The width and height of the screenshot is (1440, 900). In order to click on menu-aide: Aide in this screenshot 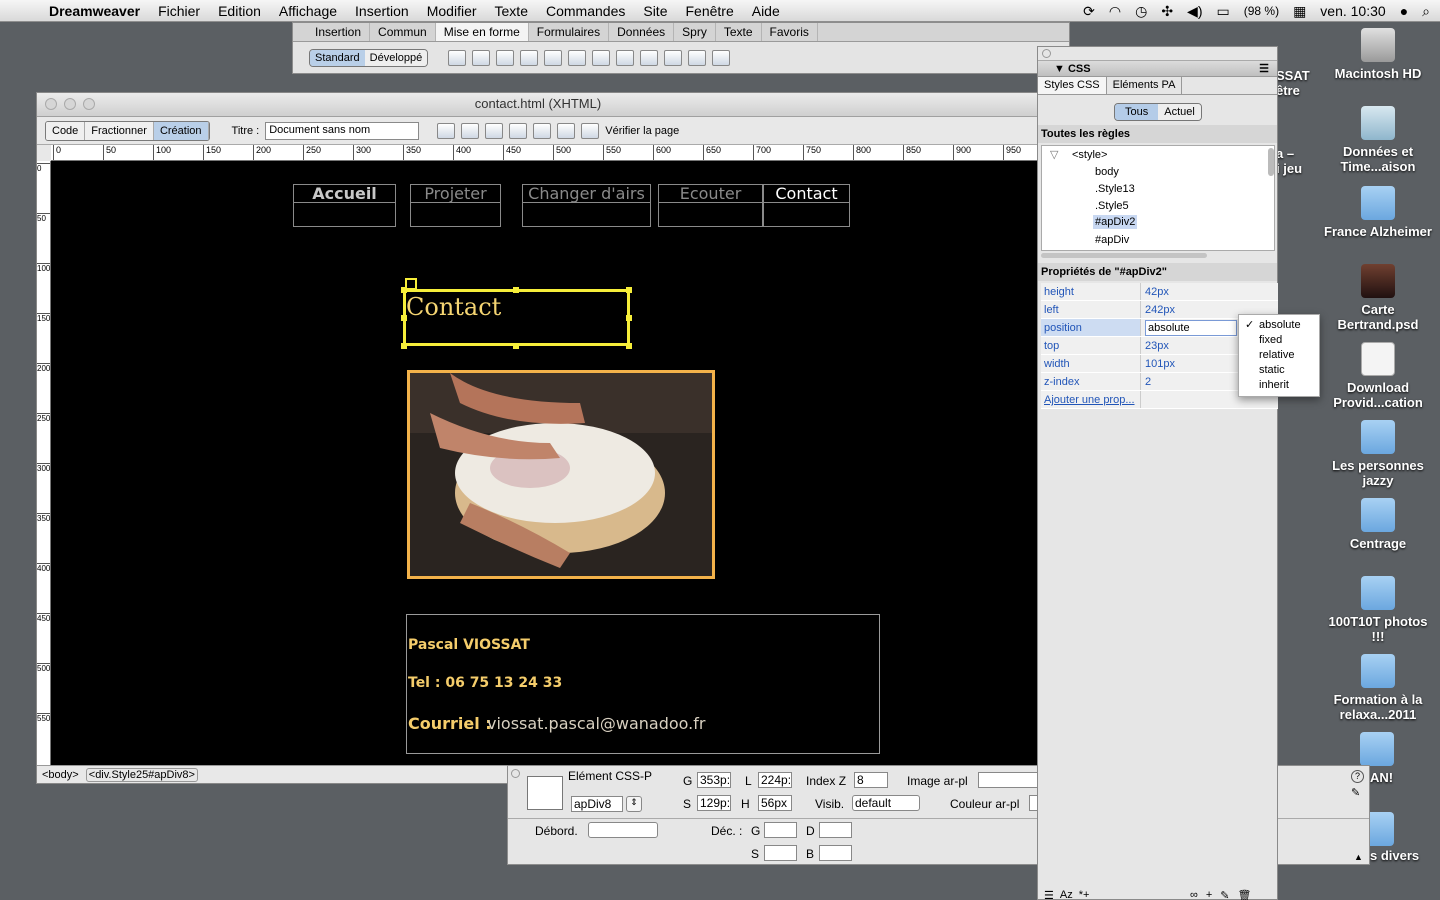, I will do `click(766, 11)`.